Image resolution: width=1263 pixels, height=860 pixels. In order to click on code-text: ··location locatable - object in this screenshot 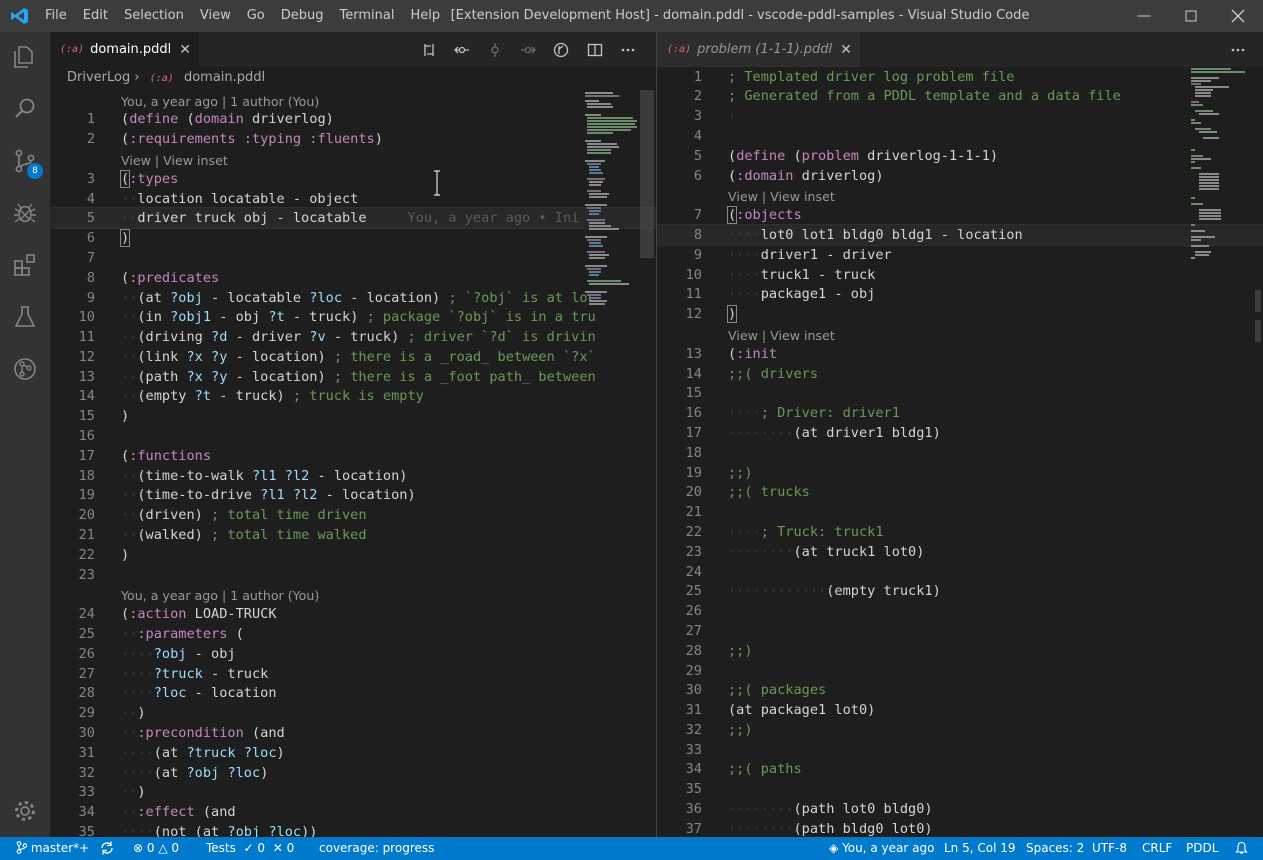, I will do `click(240, 199)`.